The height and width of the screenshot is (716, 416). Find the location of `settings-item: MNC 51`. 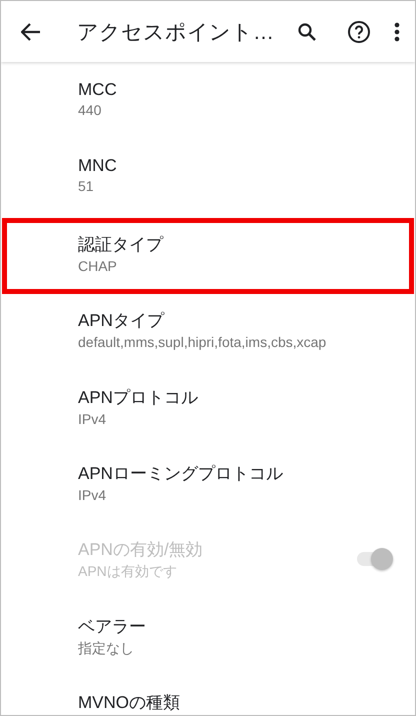

settings-item: MNC 51 is located at coordinates (208, 176).